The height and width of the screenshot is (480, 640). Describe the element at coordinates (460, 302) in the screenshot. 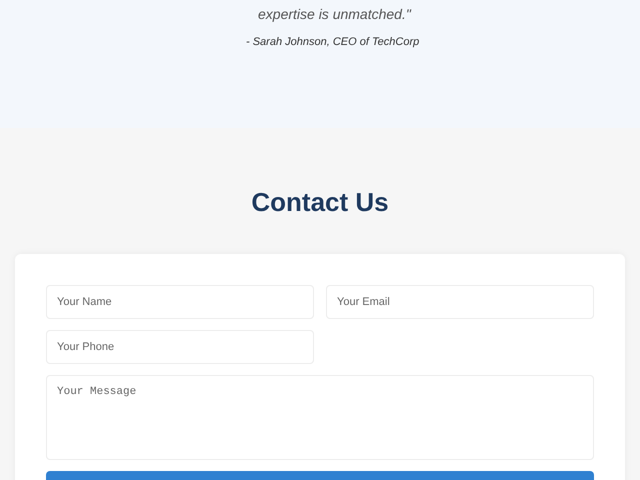

I see `input-field: Your Email` at that location.